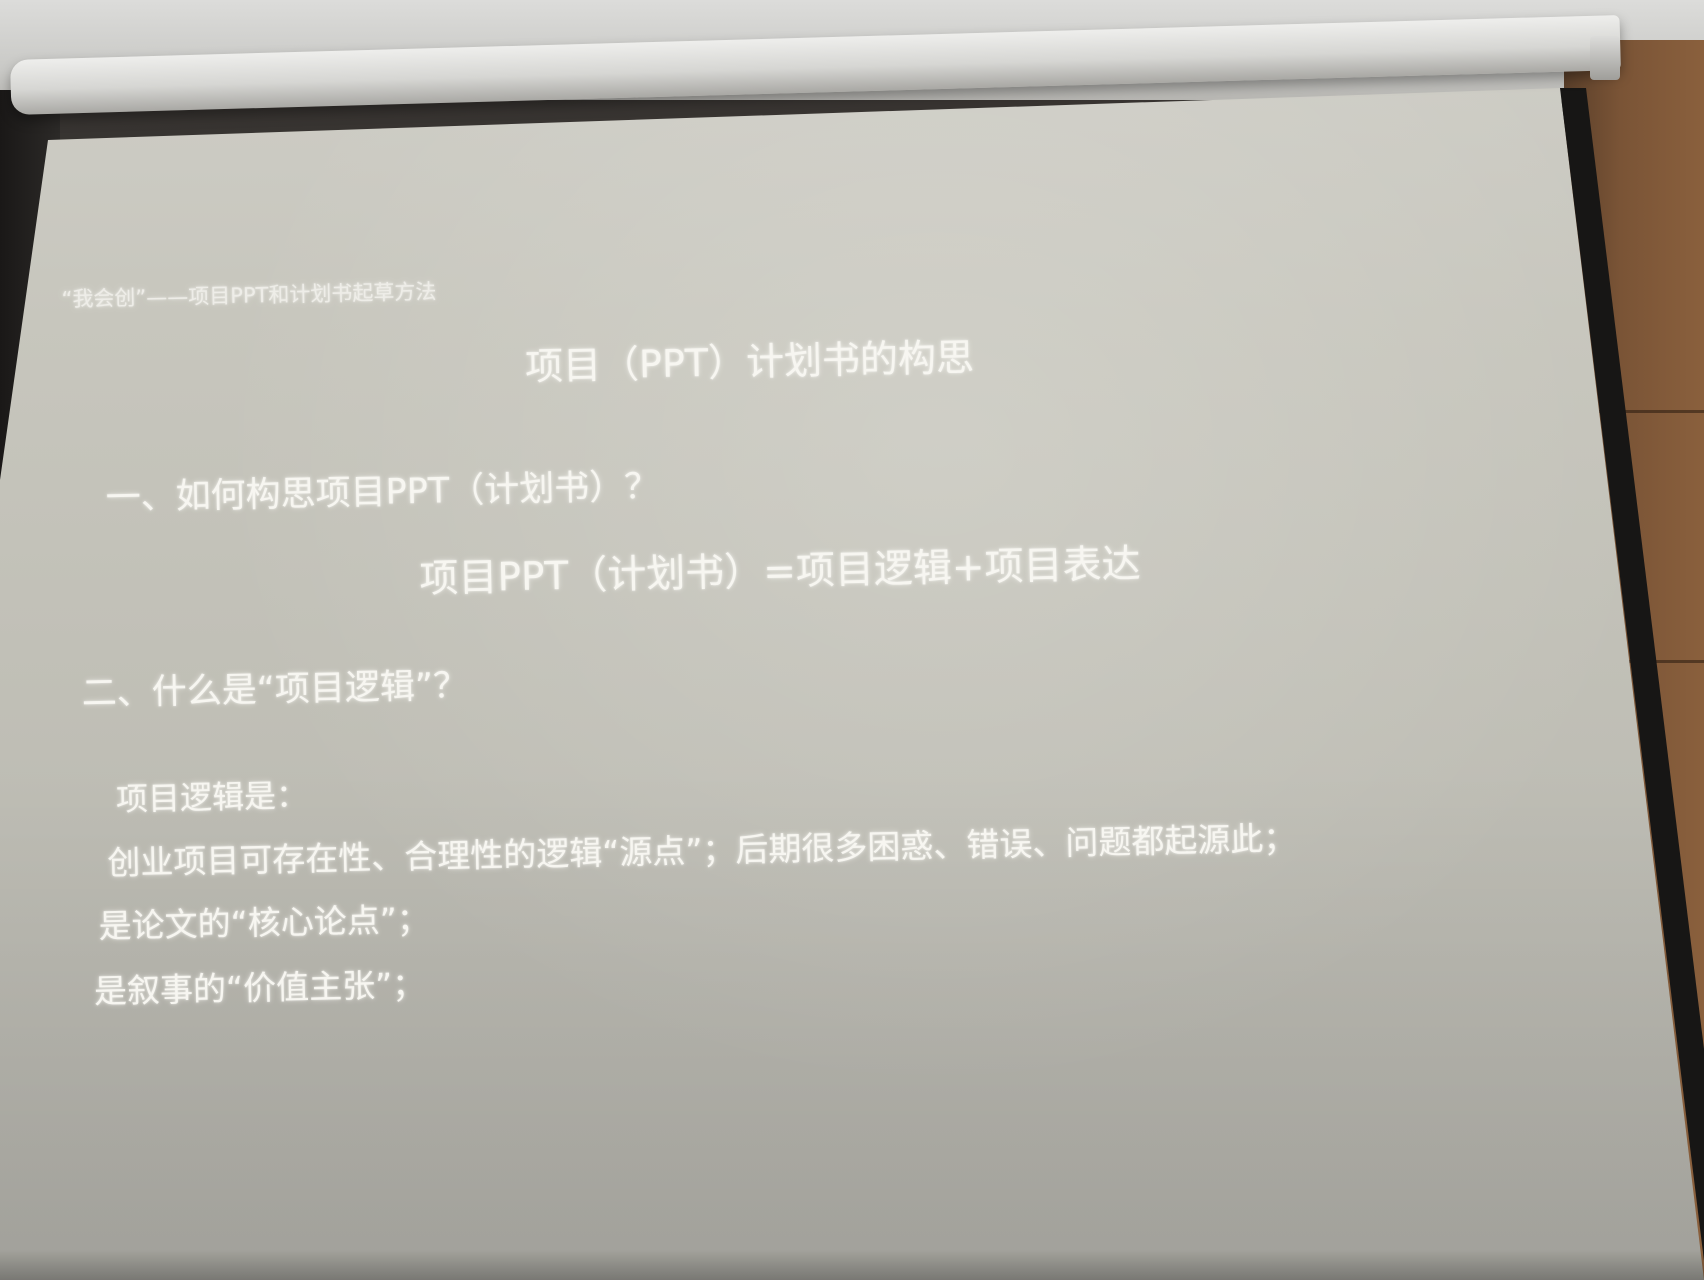 This screenshot has height=1280, width=1704. I want to click on bottom-shadow, so click(852, 1265).